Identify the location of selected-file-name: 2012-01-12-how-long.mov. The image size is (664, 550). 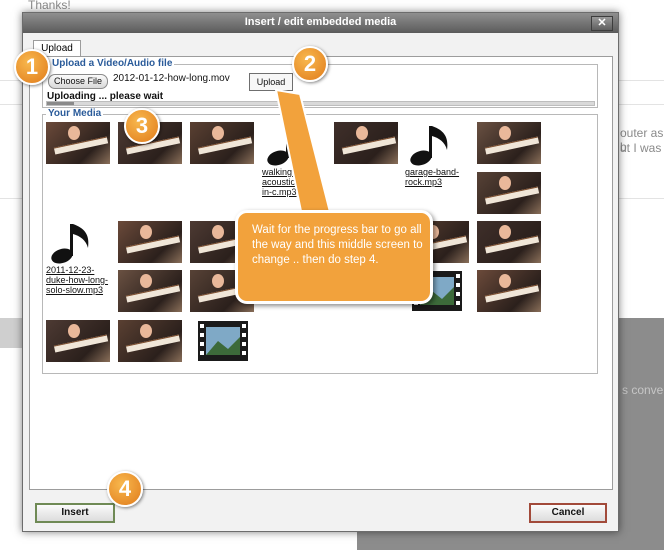
(171, 78).